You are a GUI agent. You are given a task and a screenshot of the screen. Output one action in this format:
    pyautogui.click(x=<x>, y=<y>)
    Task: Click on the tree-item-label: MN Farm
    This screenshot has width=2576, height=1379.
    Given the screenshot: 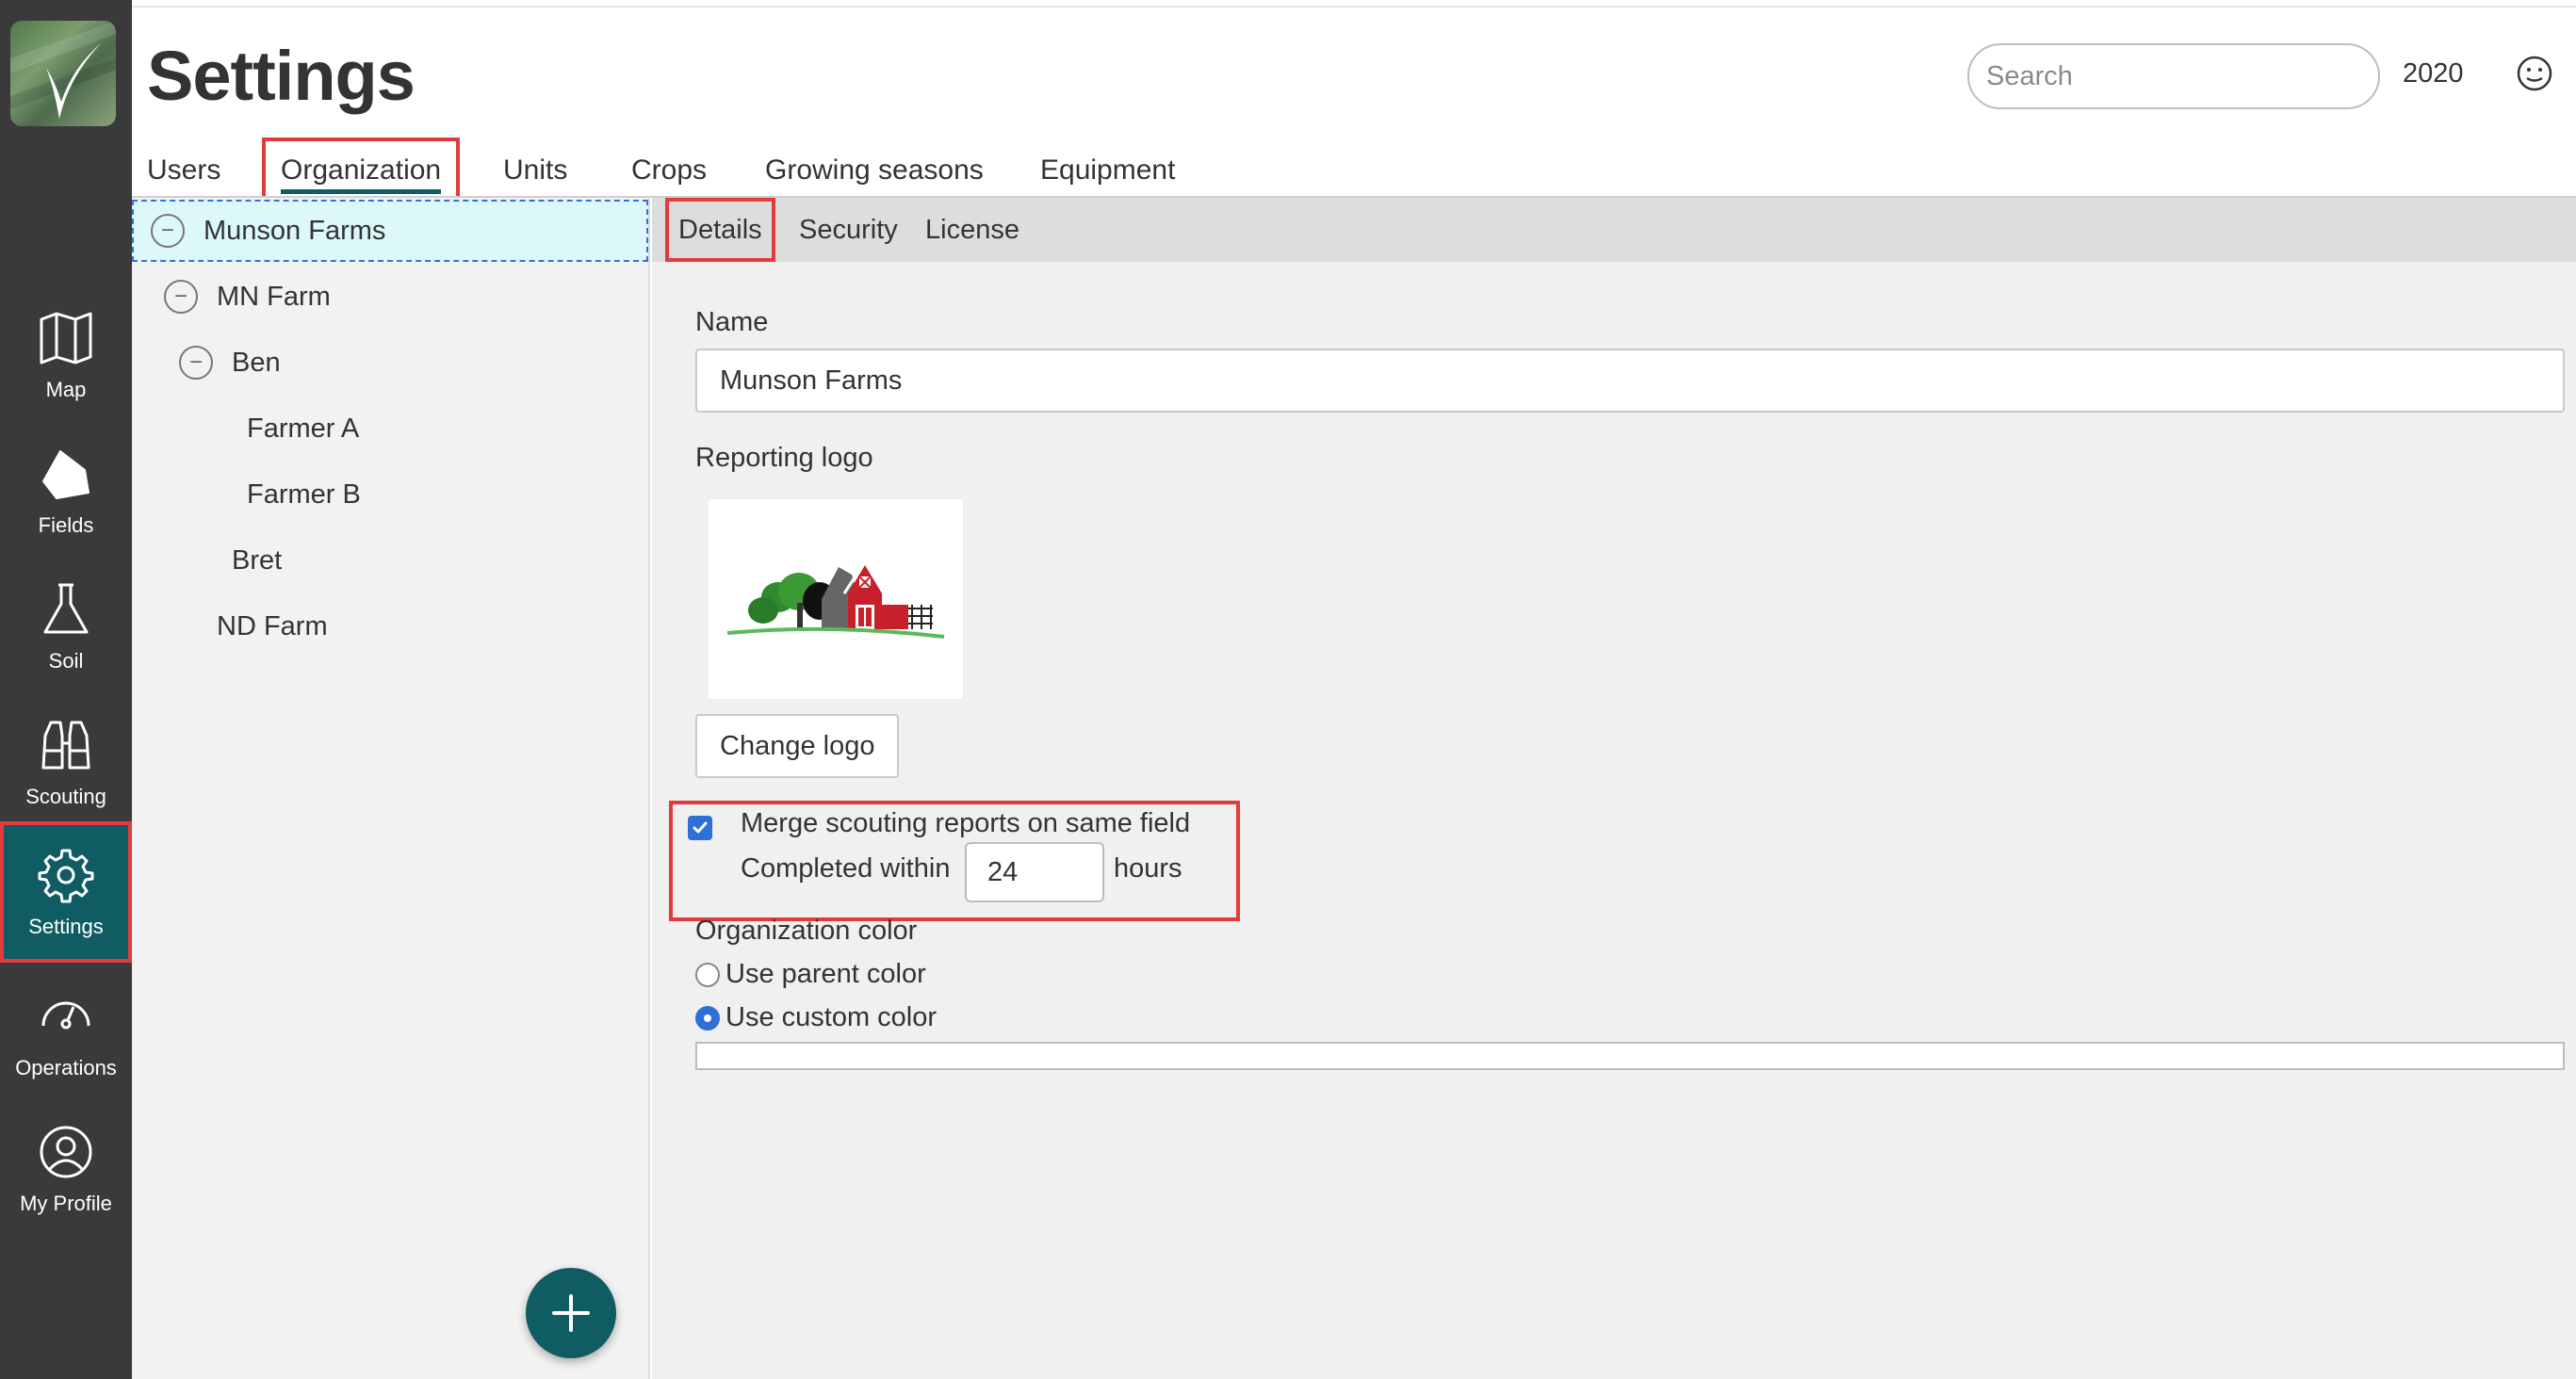 What is the action you would take?
    pyautogui.click(x=274, y=296)
    